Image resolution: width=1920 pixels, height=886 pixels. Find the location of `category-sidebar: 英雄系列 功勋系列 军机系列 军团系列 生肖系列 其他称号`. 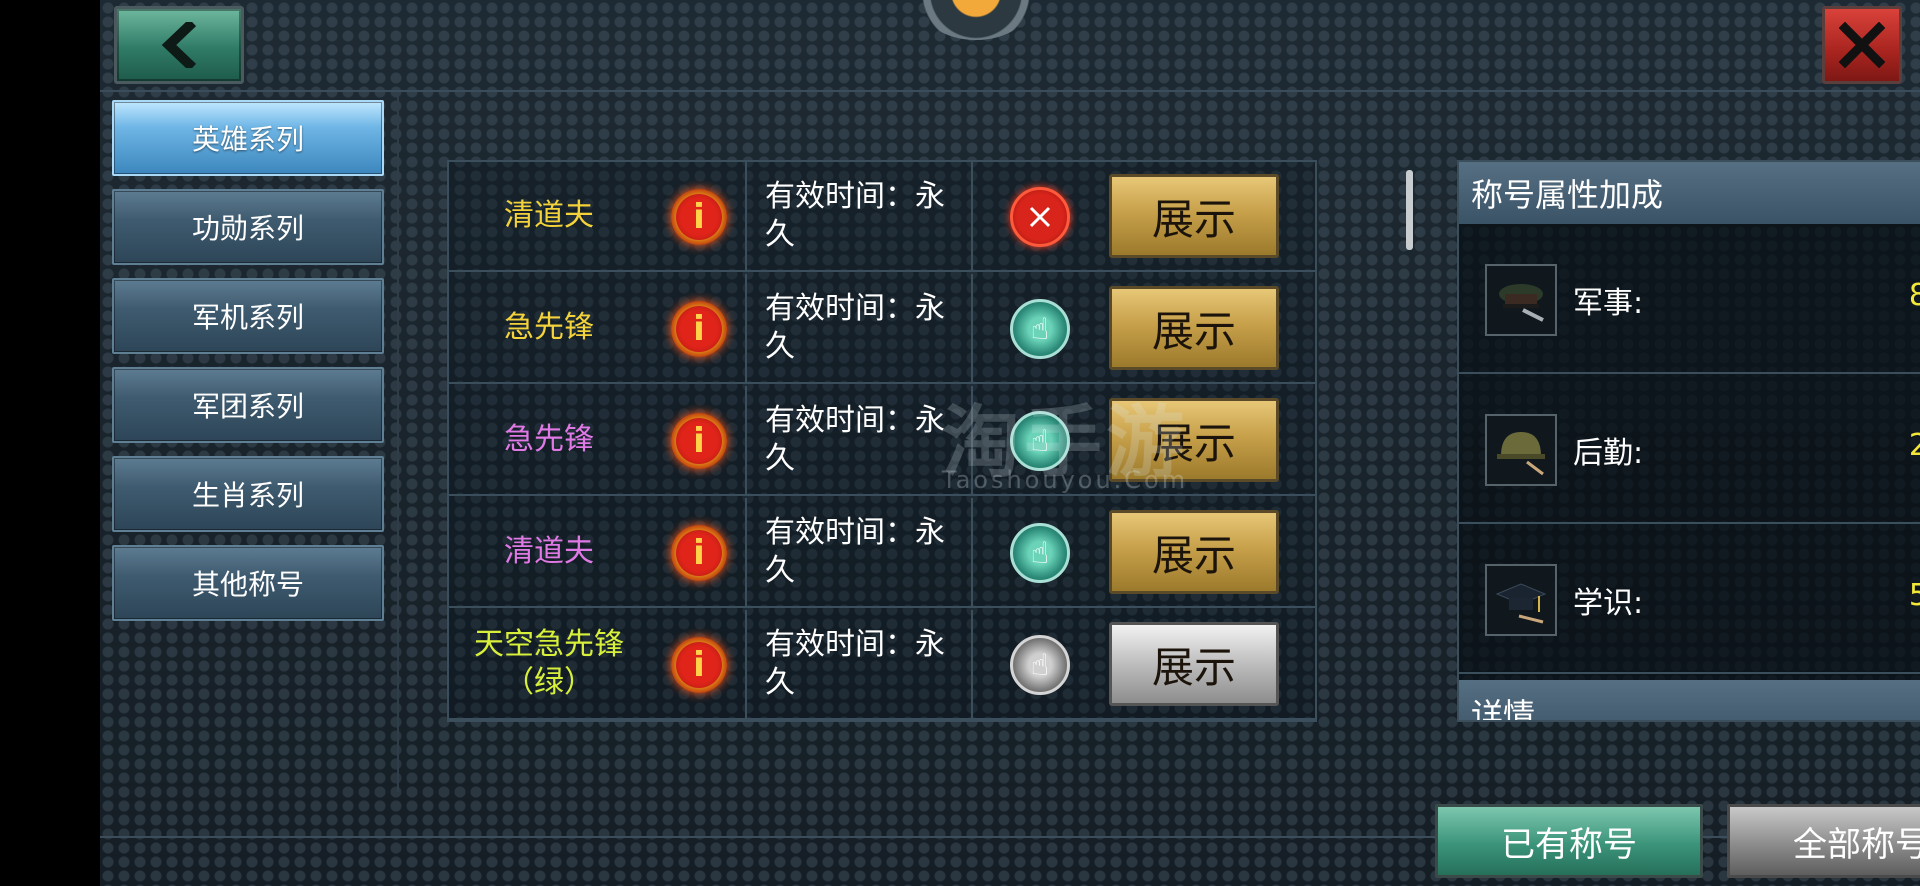

category-sidebar: 英雄系列 功勋系列 军机系列 军团系列 生肖系列 其他称号 is located at coordinates (248, 367).